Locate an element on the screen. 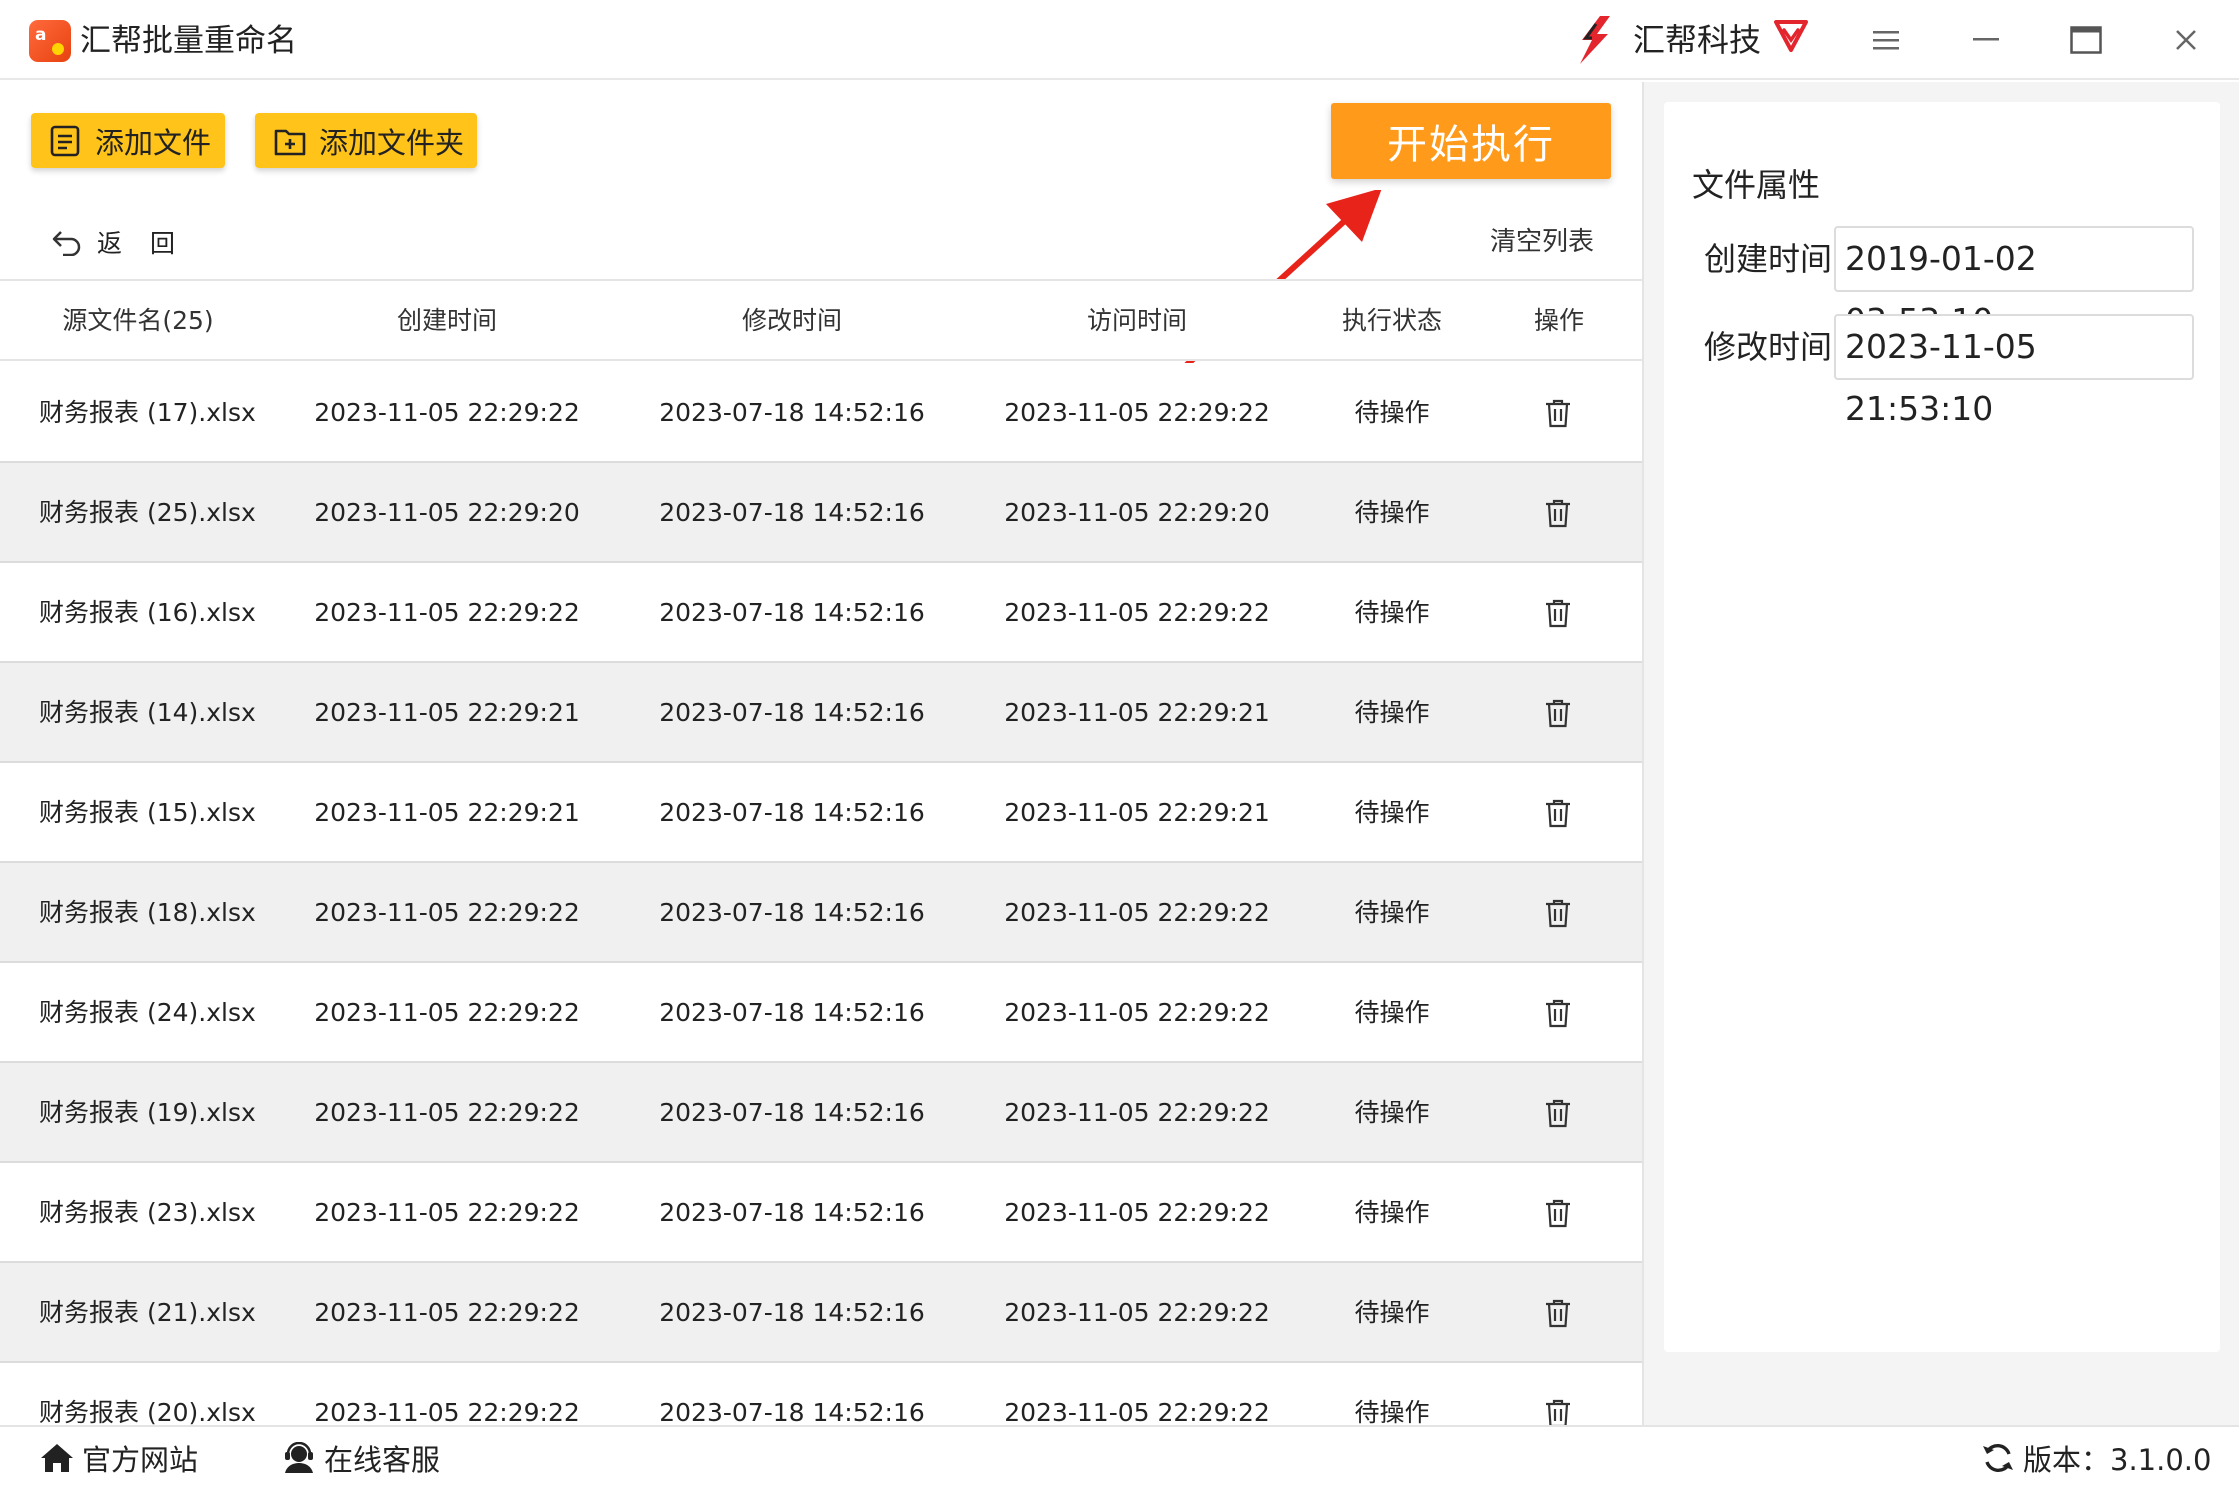 Image resolution: width=2239 pixels, height=1489 pixels. menu-button is located at coordinates (1886, 40).